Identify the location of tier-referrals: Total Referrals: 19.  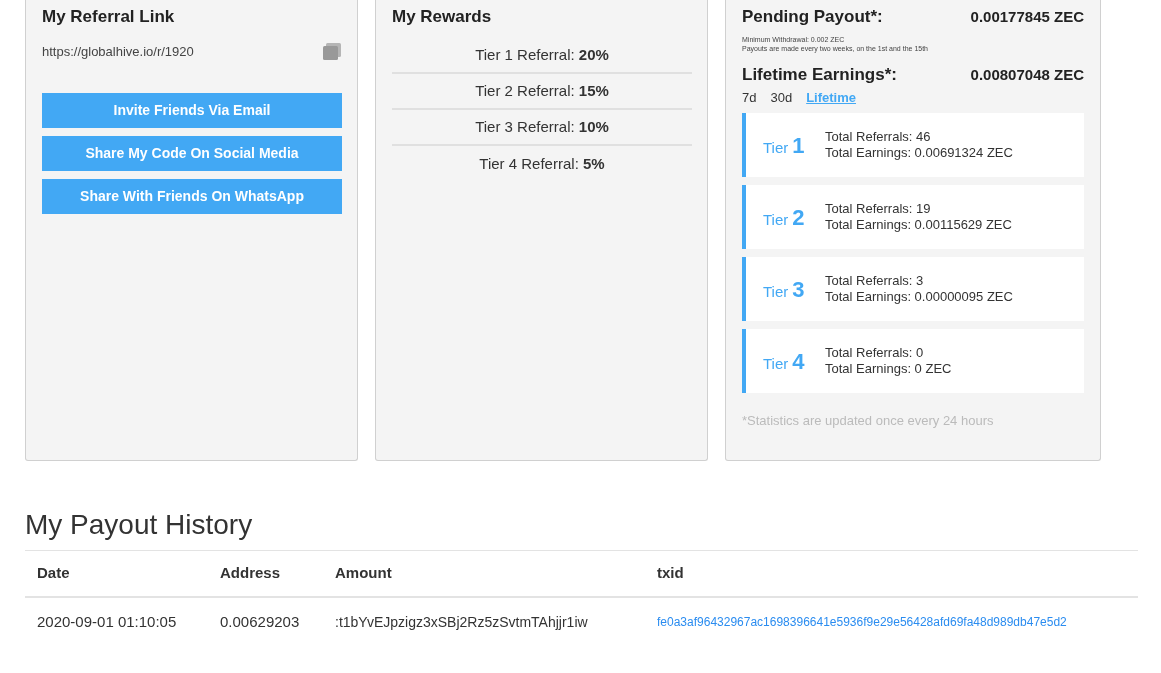
(878, 209).